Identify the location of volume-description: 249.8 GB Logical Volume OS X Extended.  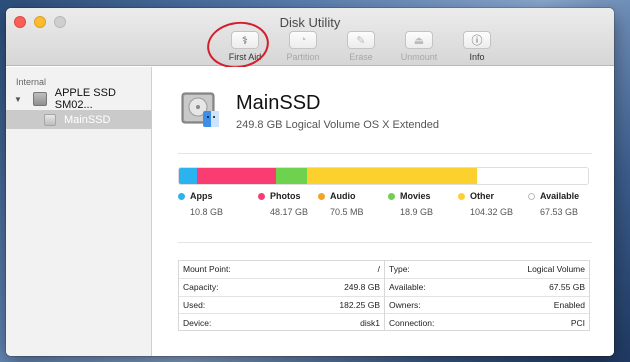
(338, 125).